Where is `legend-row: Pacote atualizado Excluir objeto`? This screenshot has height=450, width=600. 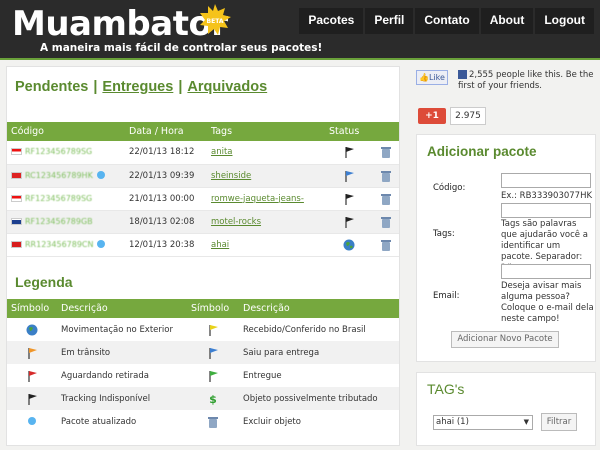 legend-row: Pacote atualizado Excluir objeto is located at coordinates (203, 421).